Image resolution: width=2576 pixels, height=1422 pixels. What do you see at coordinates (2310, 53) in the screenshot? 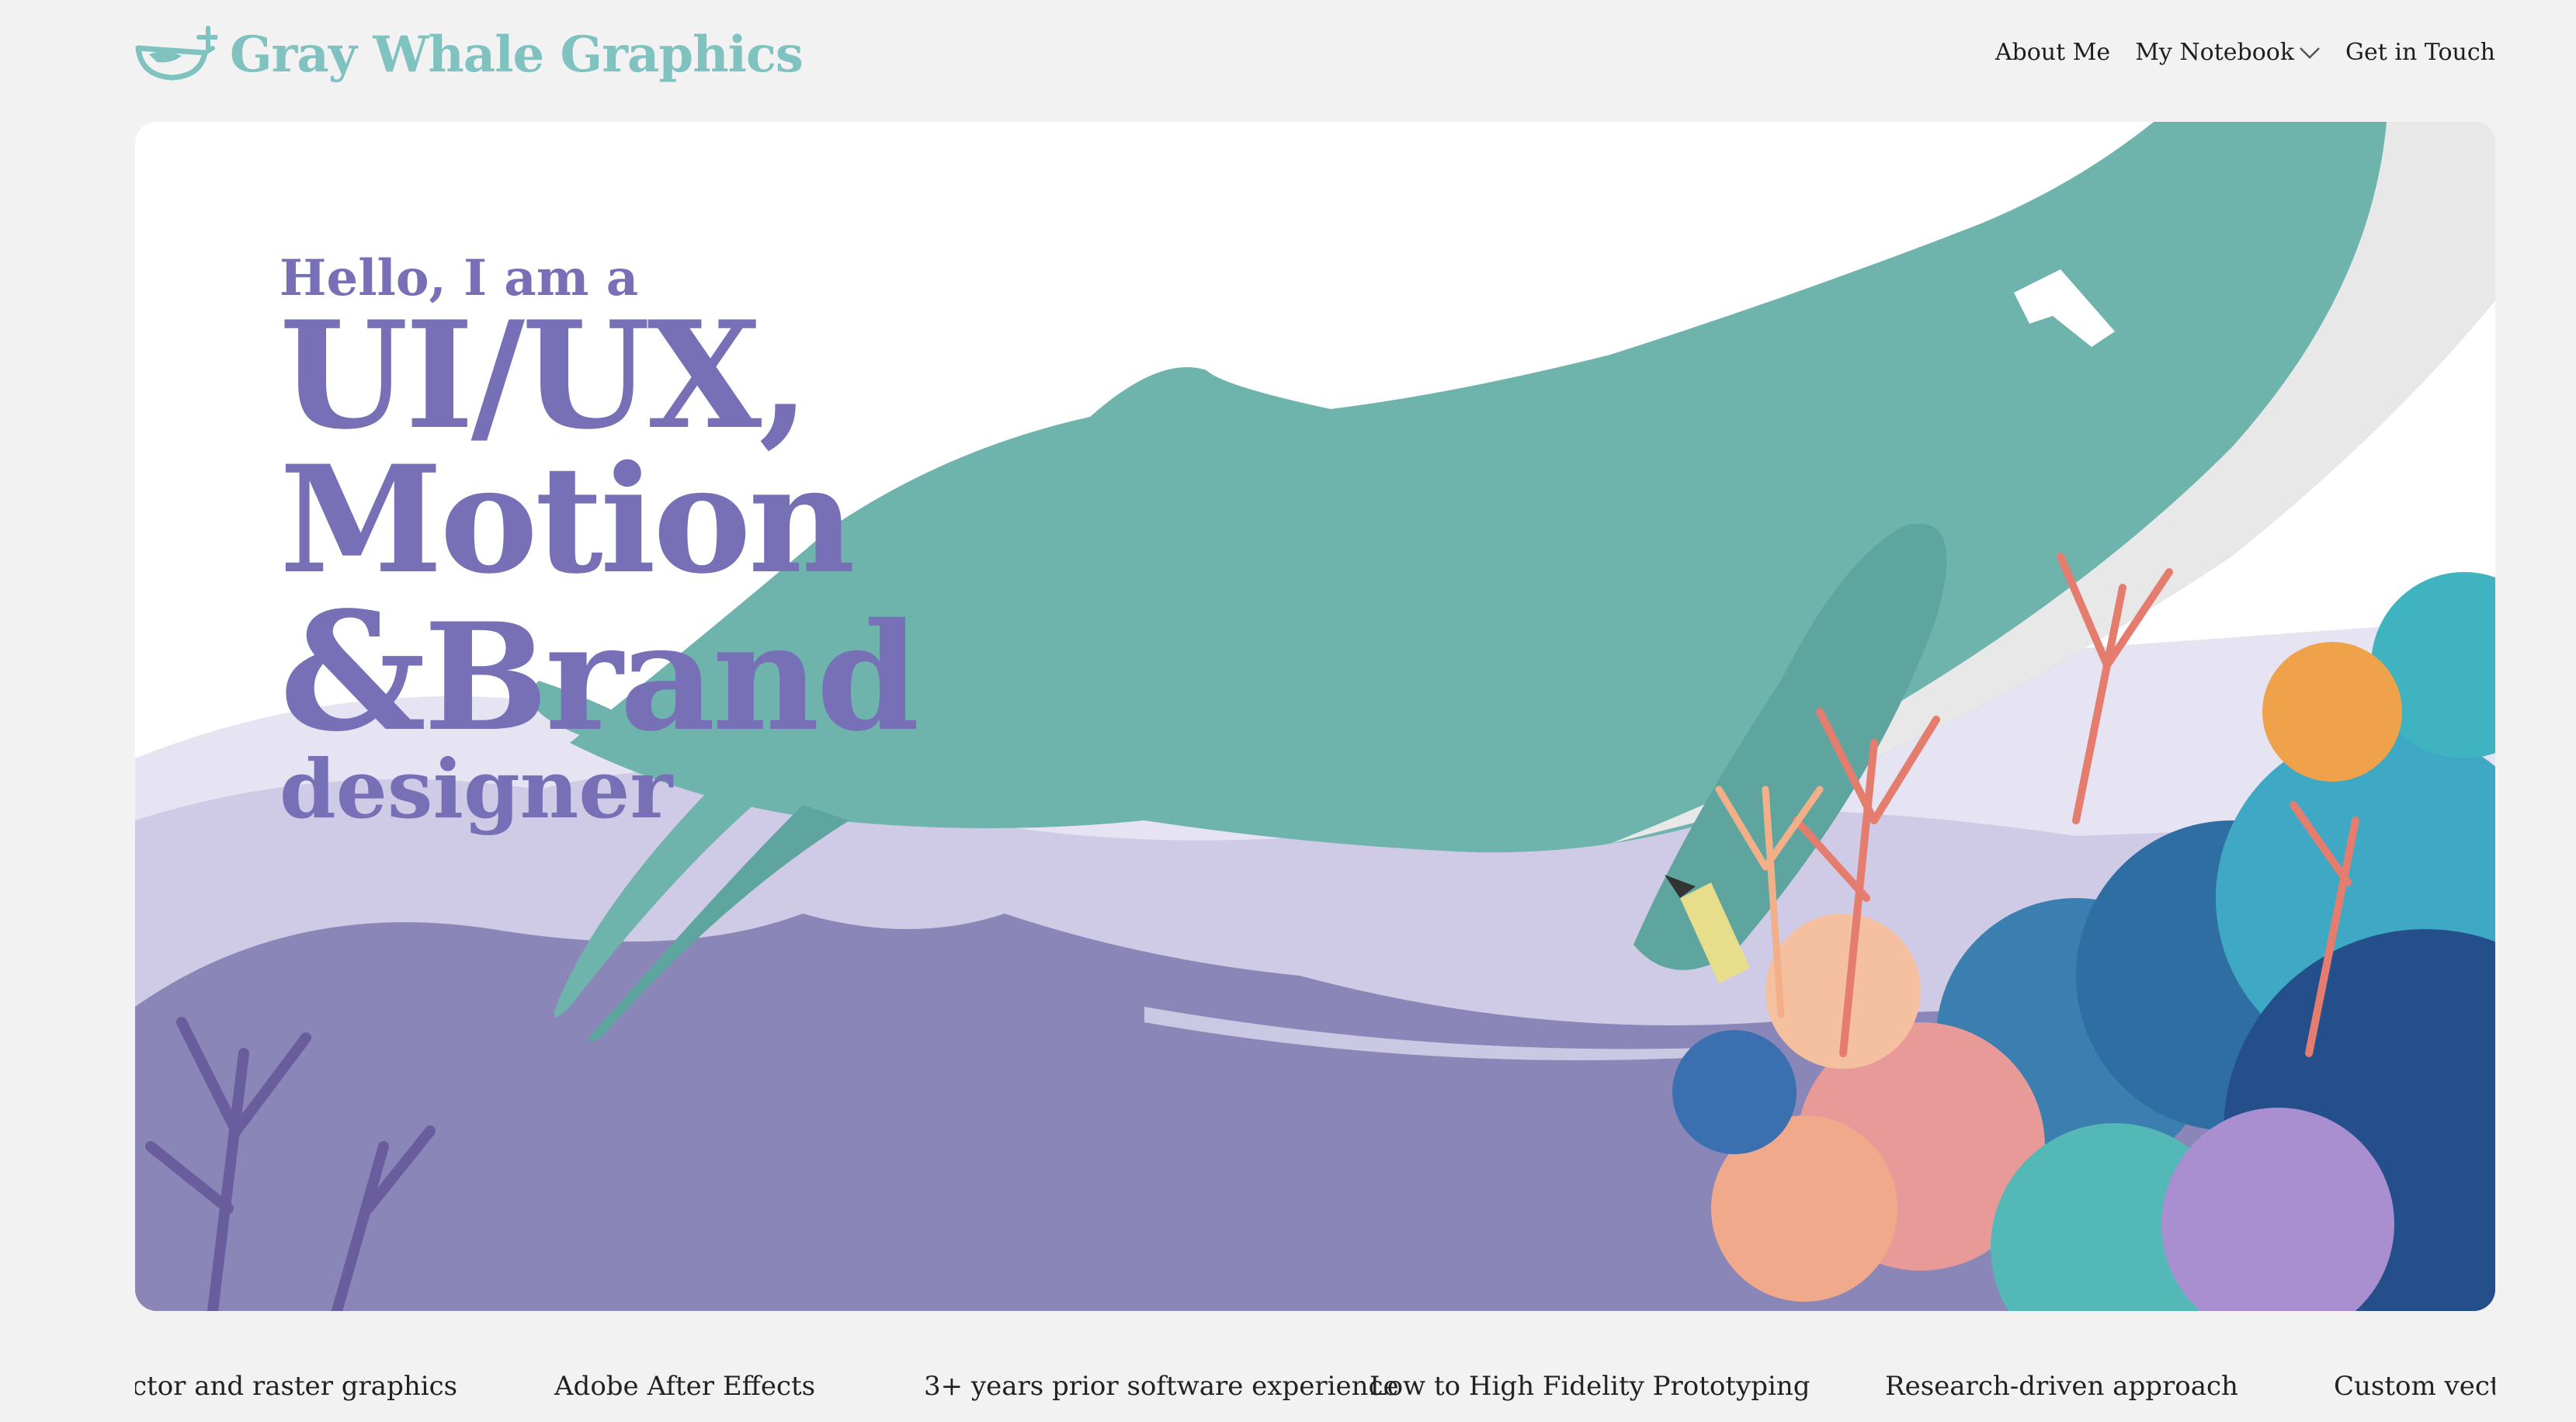
I see `chevron-down-icon` at bounding box center [2310, 53].